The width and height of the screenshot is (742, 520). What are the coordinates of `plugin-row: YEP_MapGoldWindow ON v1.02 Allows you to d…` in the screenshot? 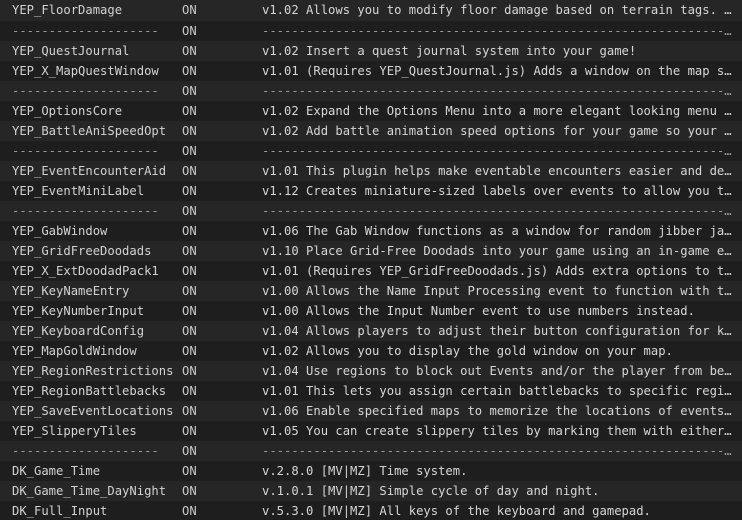 It's located at (371, 351).